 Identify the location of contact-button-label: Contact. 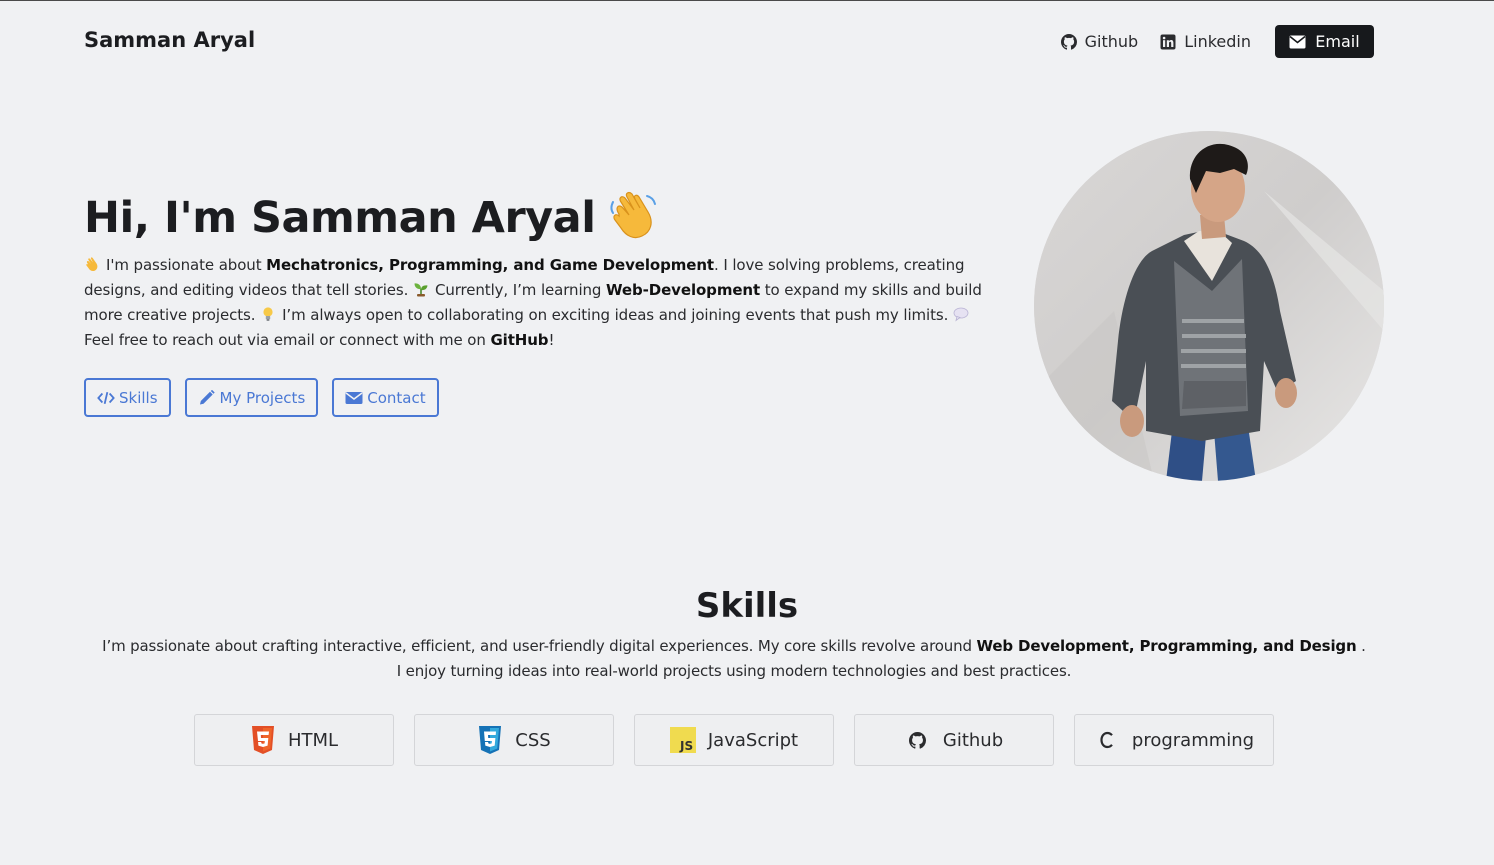
(396, 397).